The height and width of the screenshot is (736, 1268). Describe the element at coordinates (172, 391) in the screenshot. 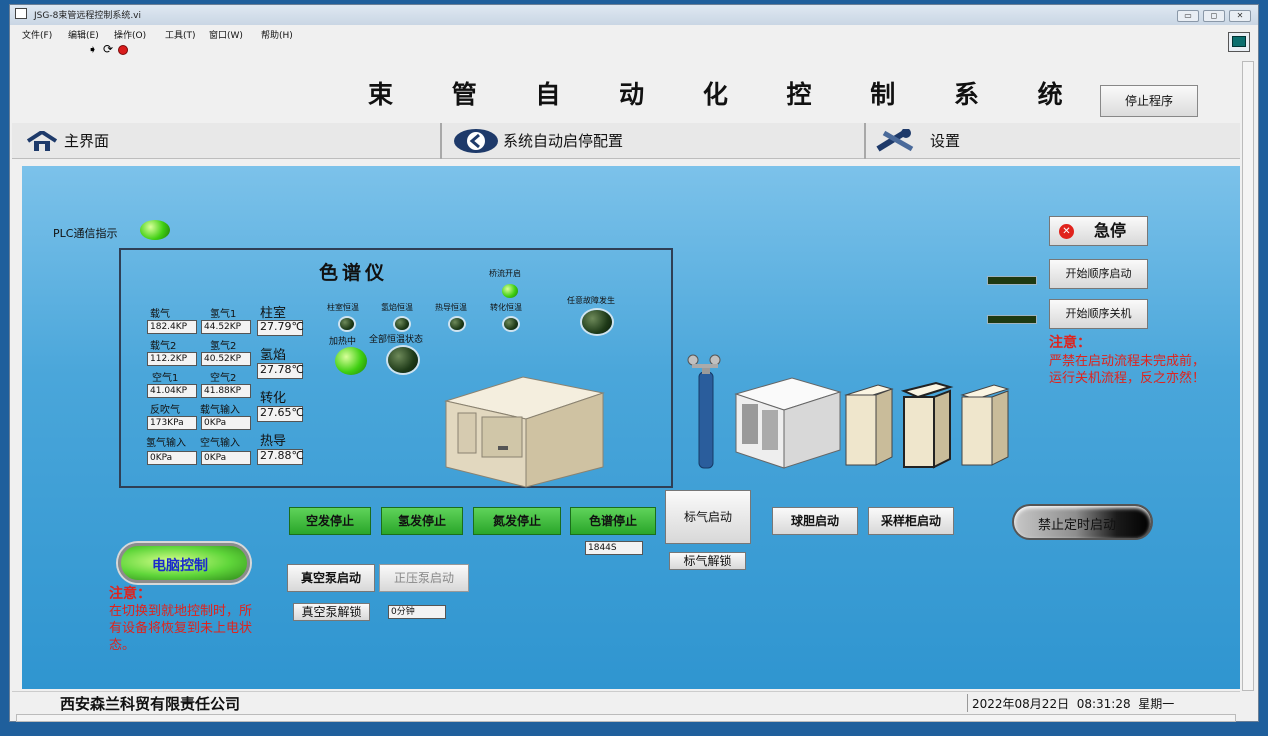

I see `value-air1: 41.04KP` at that location.